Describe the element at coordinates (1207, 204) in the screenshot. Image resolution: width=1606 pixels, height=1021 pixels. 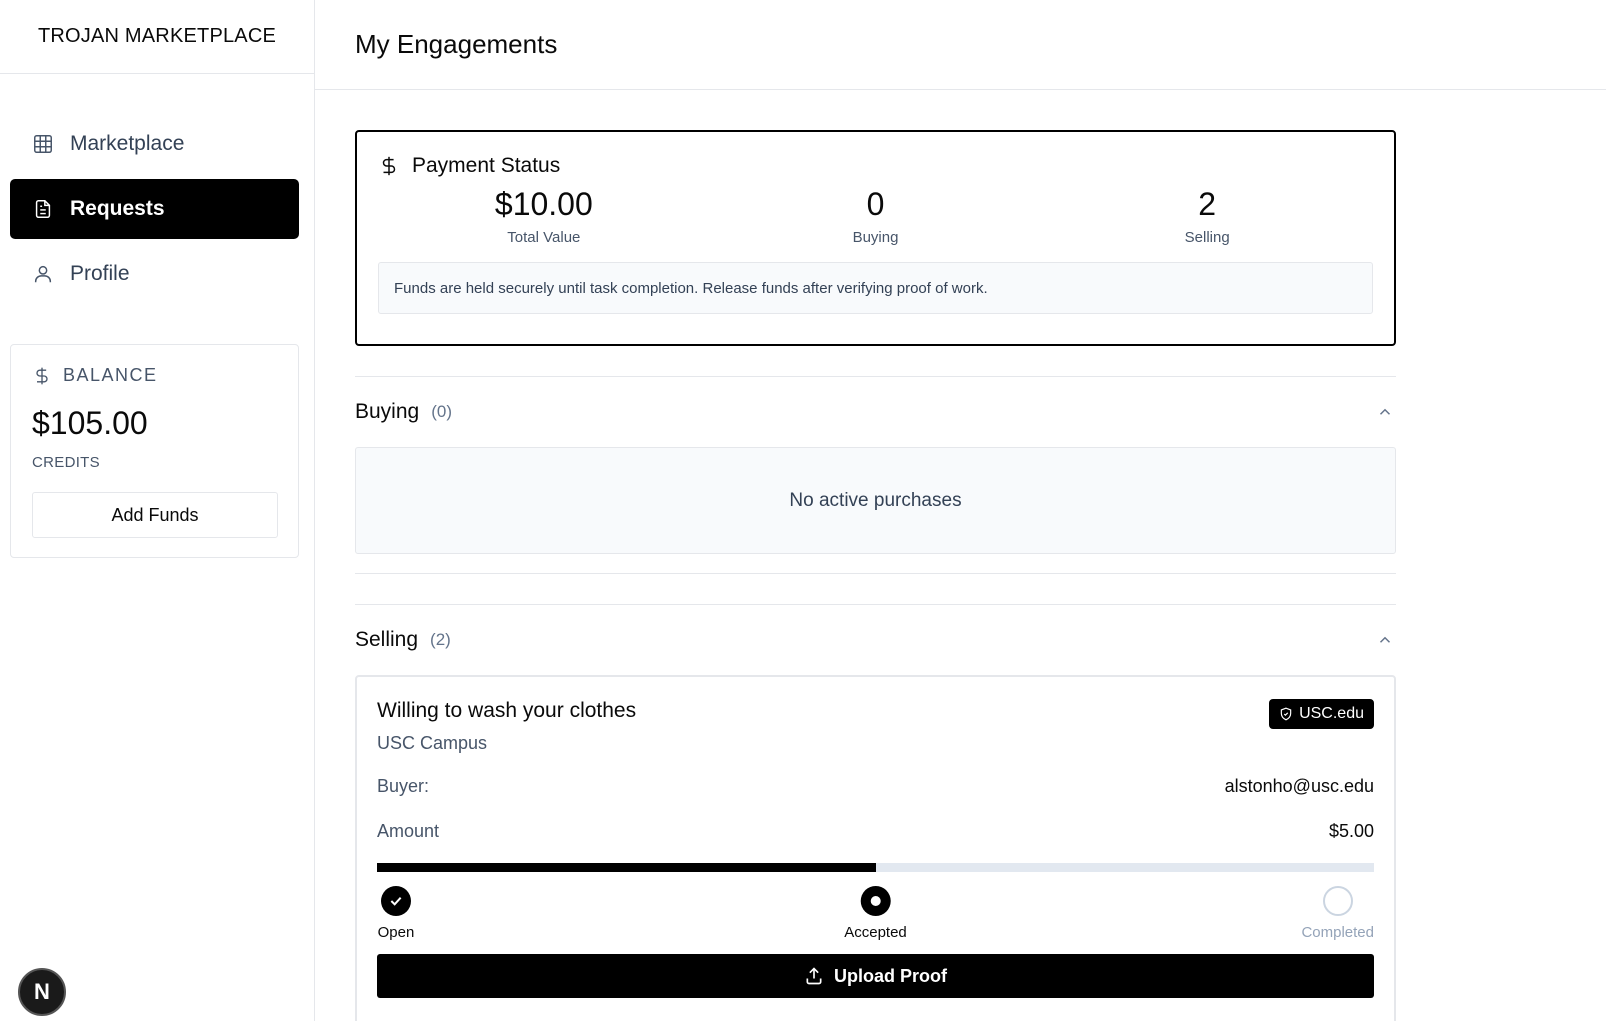
I see `stat-value: 2` at that location.